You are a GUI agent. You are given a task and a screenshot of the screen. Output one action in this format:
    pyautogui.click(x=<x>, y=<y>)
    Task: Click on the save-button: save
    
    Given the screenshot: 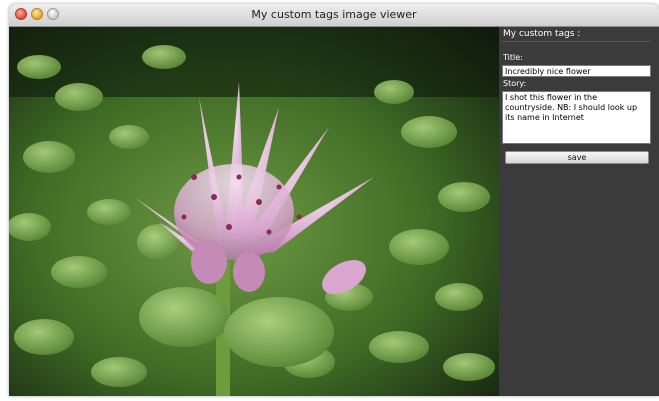 What is the action you would take?
    pyautogui.click(x=577, y=157)
    